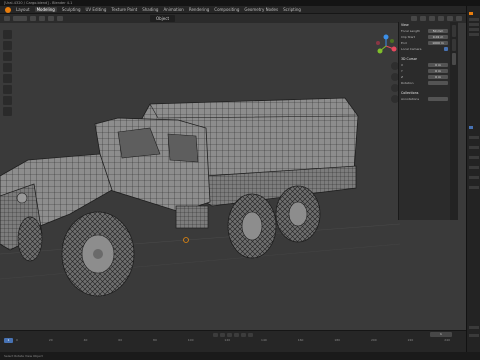 The height and width of the screenshot is (360, 480). Describe the element at coordinates (243, 334) in the screenshot. I see `next-keyframe-icon` at that location.